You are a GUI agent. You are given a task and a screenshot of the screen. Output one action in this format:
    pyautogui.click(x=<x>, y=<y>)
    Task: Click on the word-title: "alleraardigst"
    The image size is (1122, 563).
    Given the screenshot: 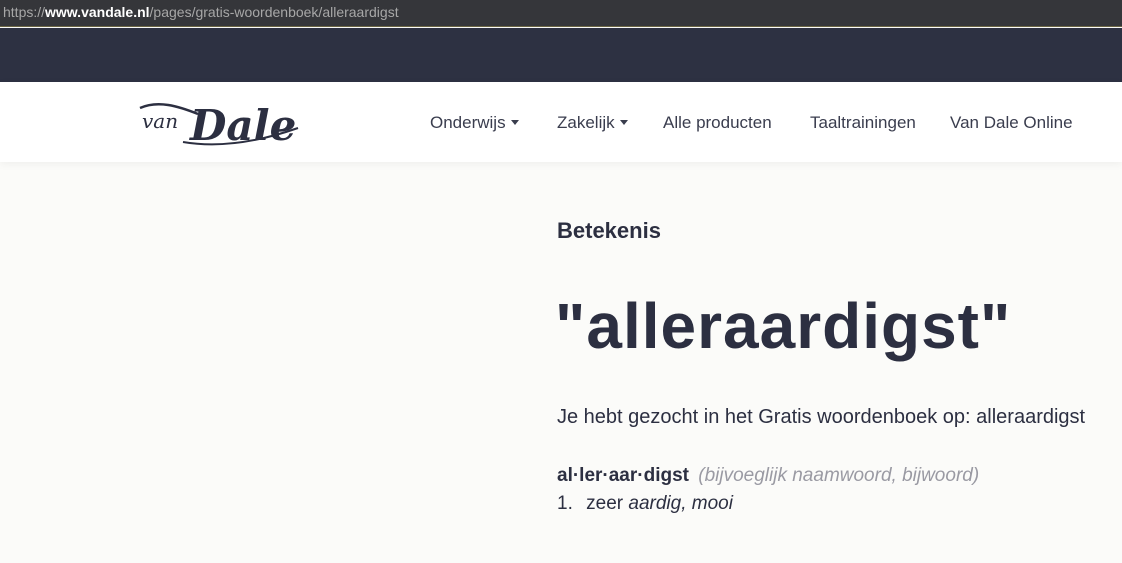 What is the action you would take?
    pyautogui.click(x=783, y=326)
    